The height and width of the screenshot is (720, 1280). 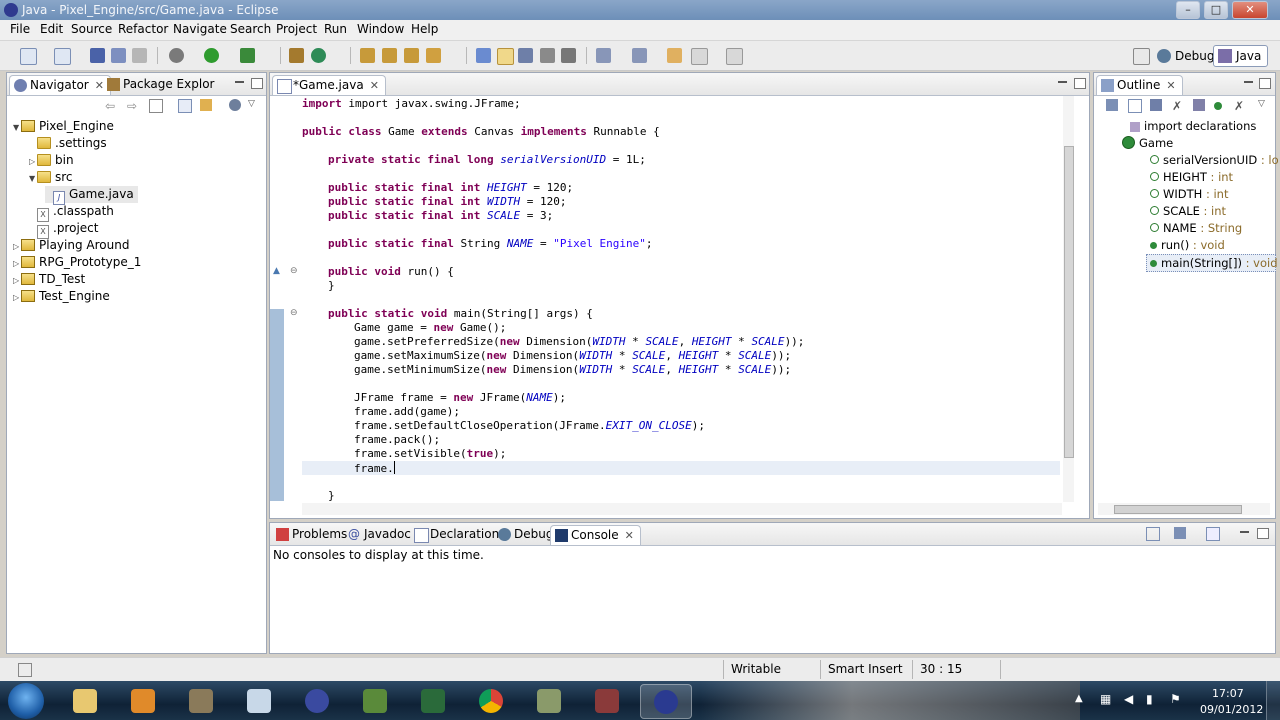 I want to click on open-console-icon, so click(x=1213, y=534).